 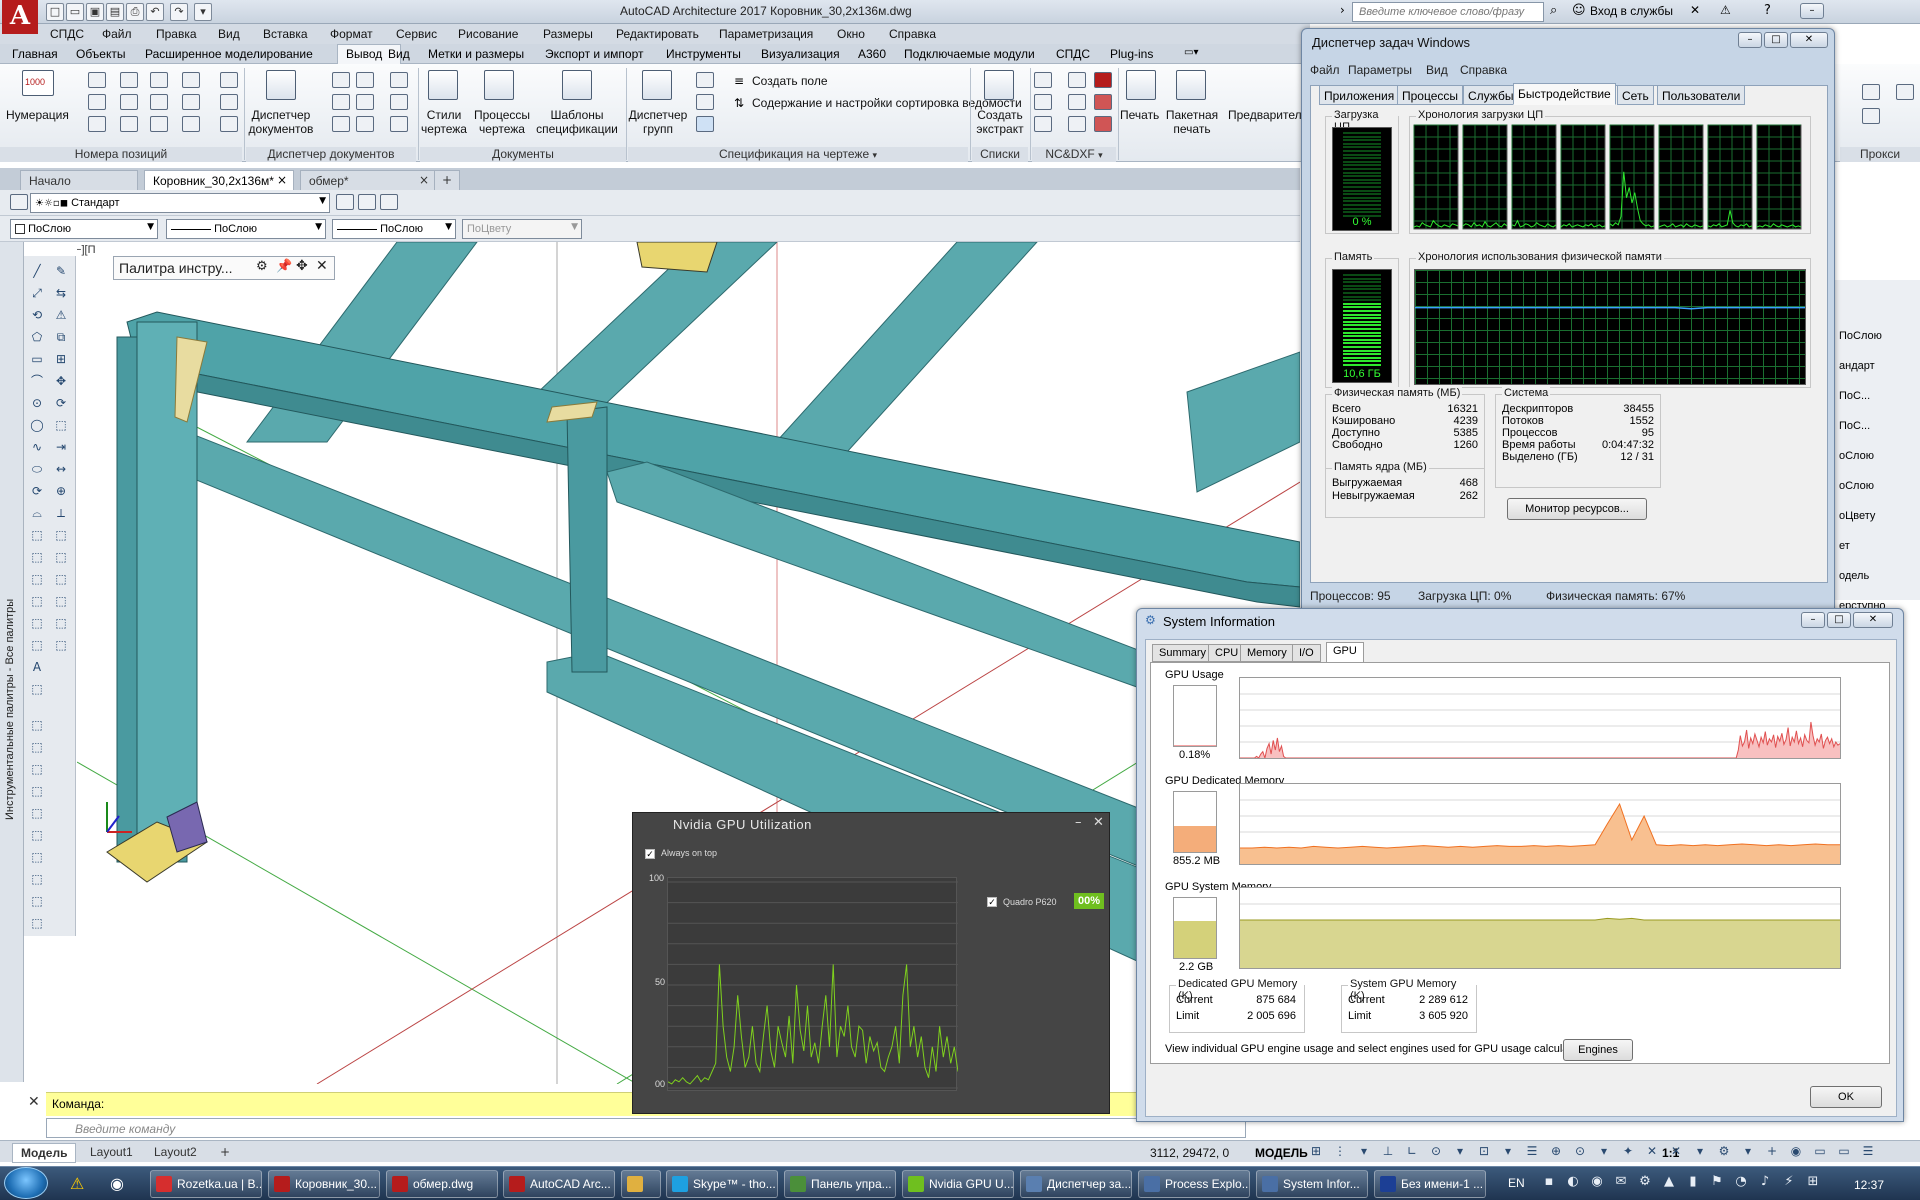 I want to click on doc-manager-button: Диспетчер документов, so click(x=281, y=122).